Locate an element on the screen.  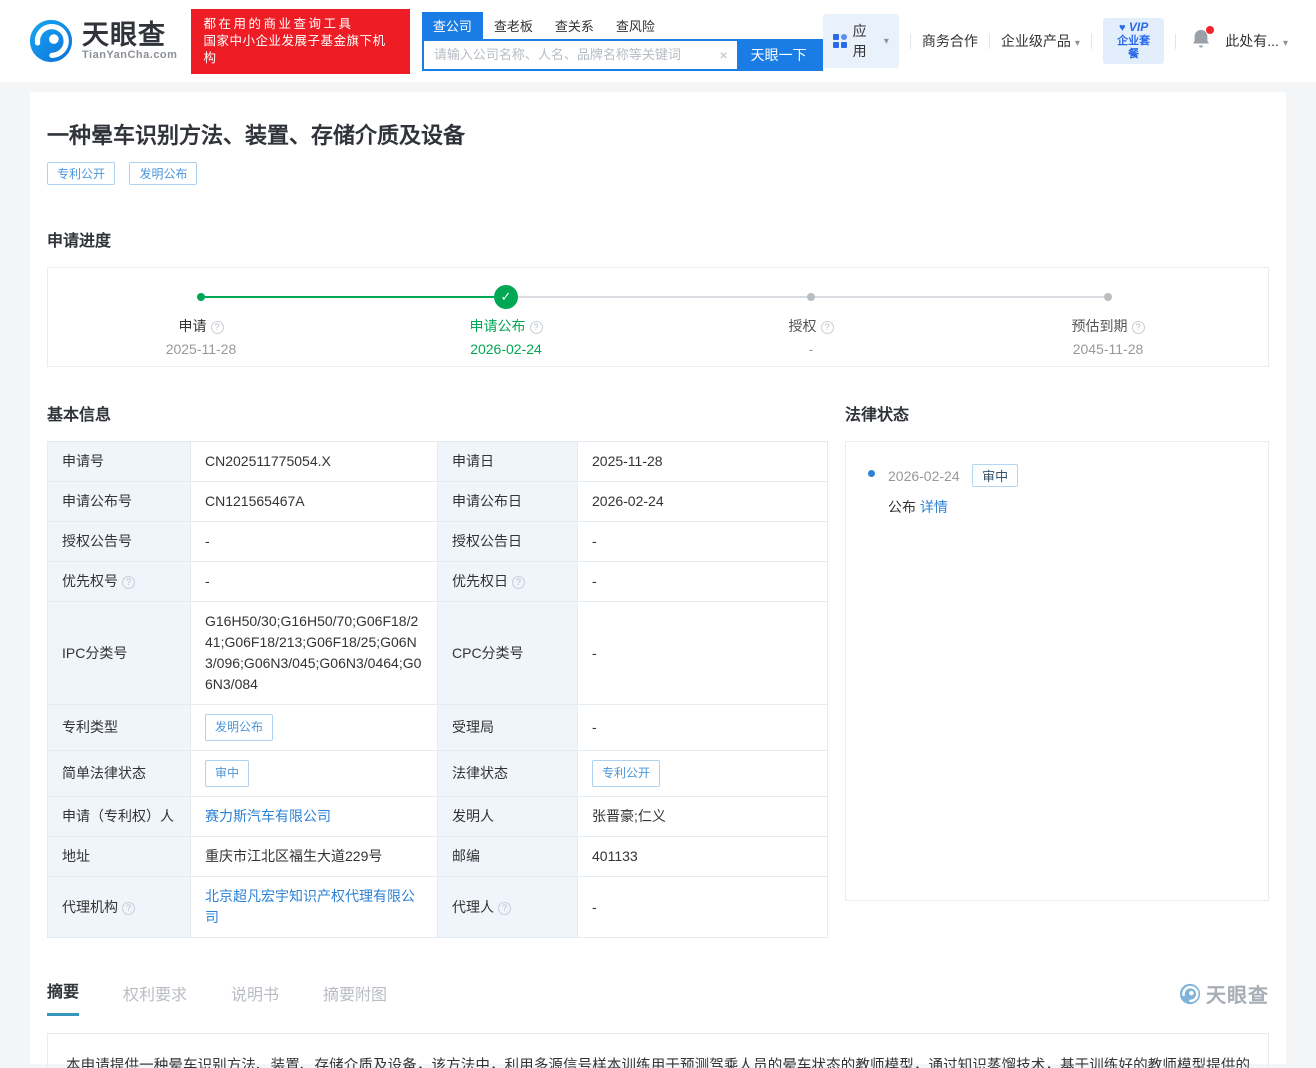
apps-grid-icon is located at coordinates (839, 41).